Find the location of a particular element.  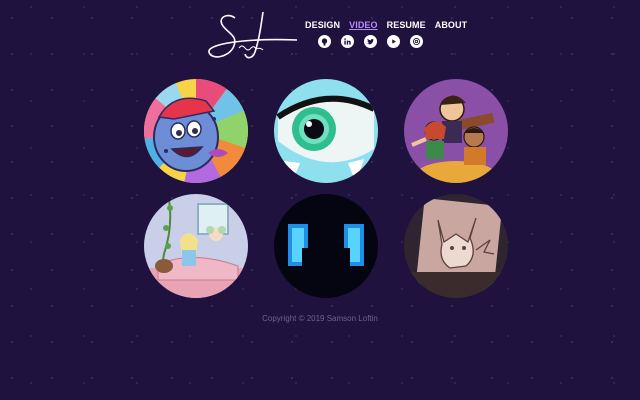

twitter-icon is located at coordinates (370, 41).